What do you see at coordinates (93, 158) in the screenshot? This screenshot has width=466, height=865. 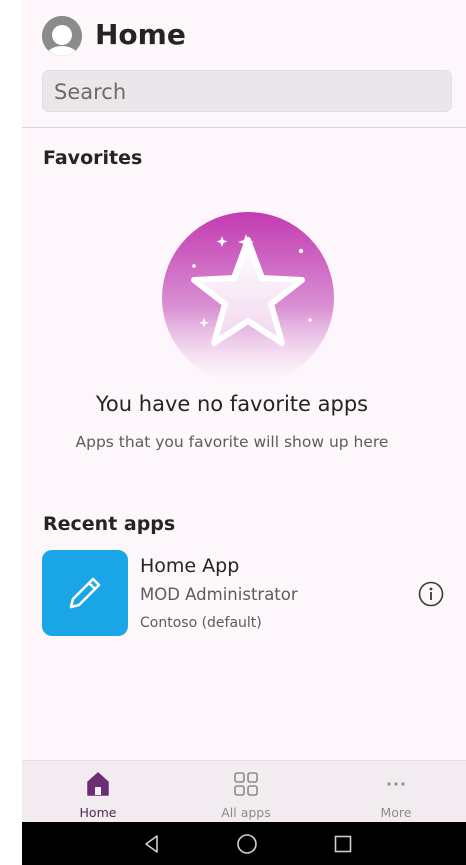 I see `favorites-heading: Favorites` at bounding box center [93, 158].